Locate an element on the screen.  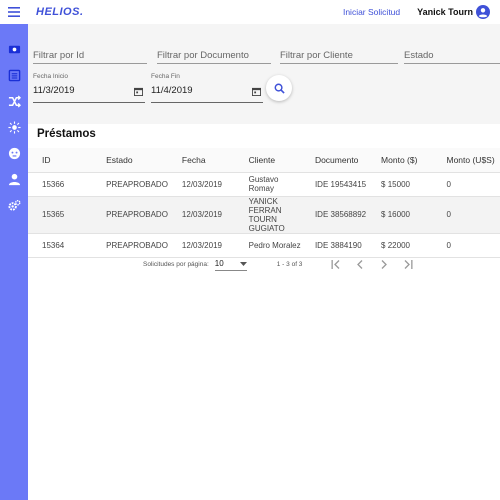
menu-button is located at coordinates (14, 12).